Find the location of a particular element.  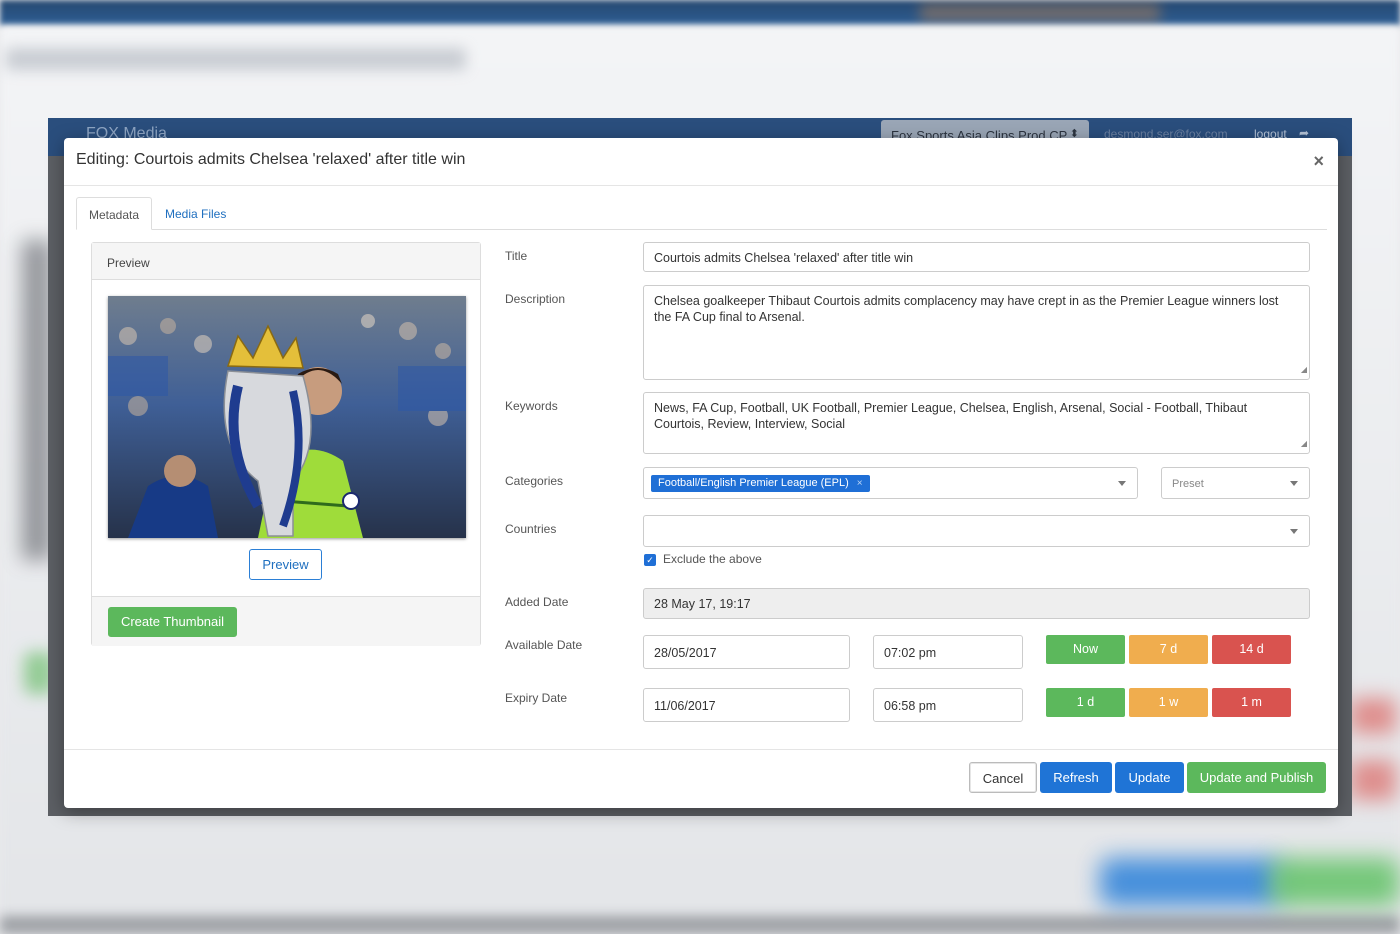

close-icon: × is located at coordinates (1318, 161).